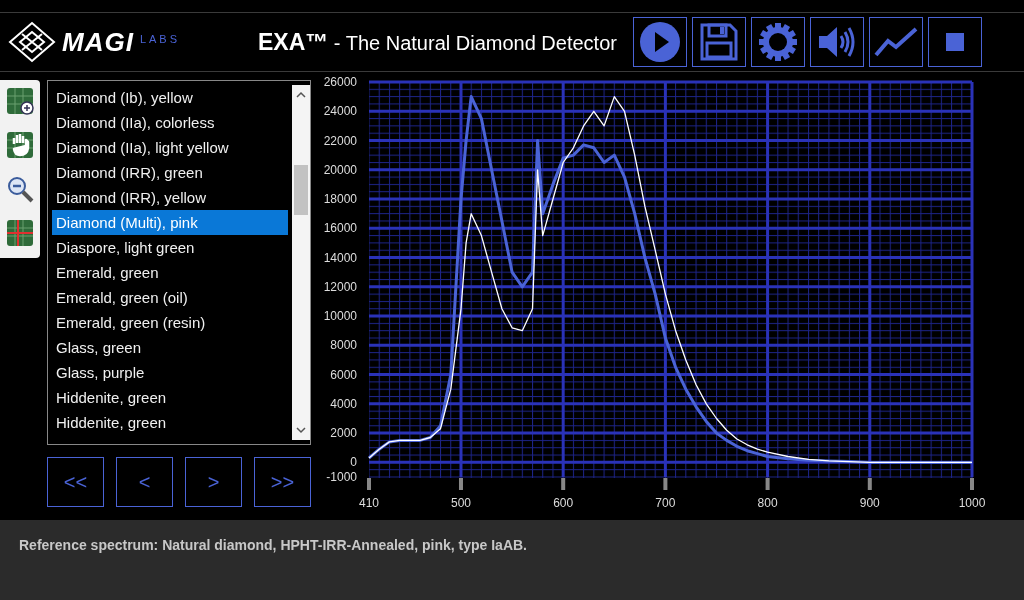 The width and height of the screenshot is (1024, 600). Describe the element at coordinates (301, 262) in the screenshot. I see `scrollbar` at that location.